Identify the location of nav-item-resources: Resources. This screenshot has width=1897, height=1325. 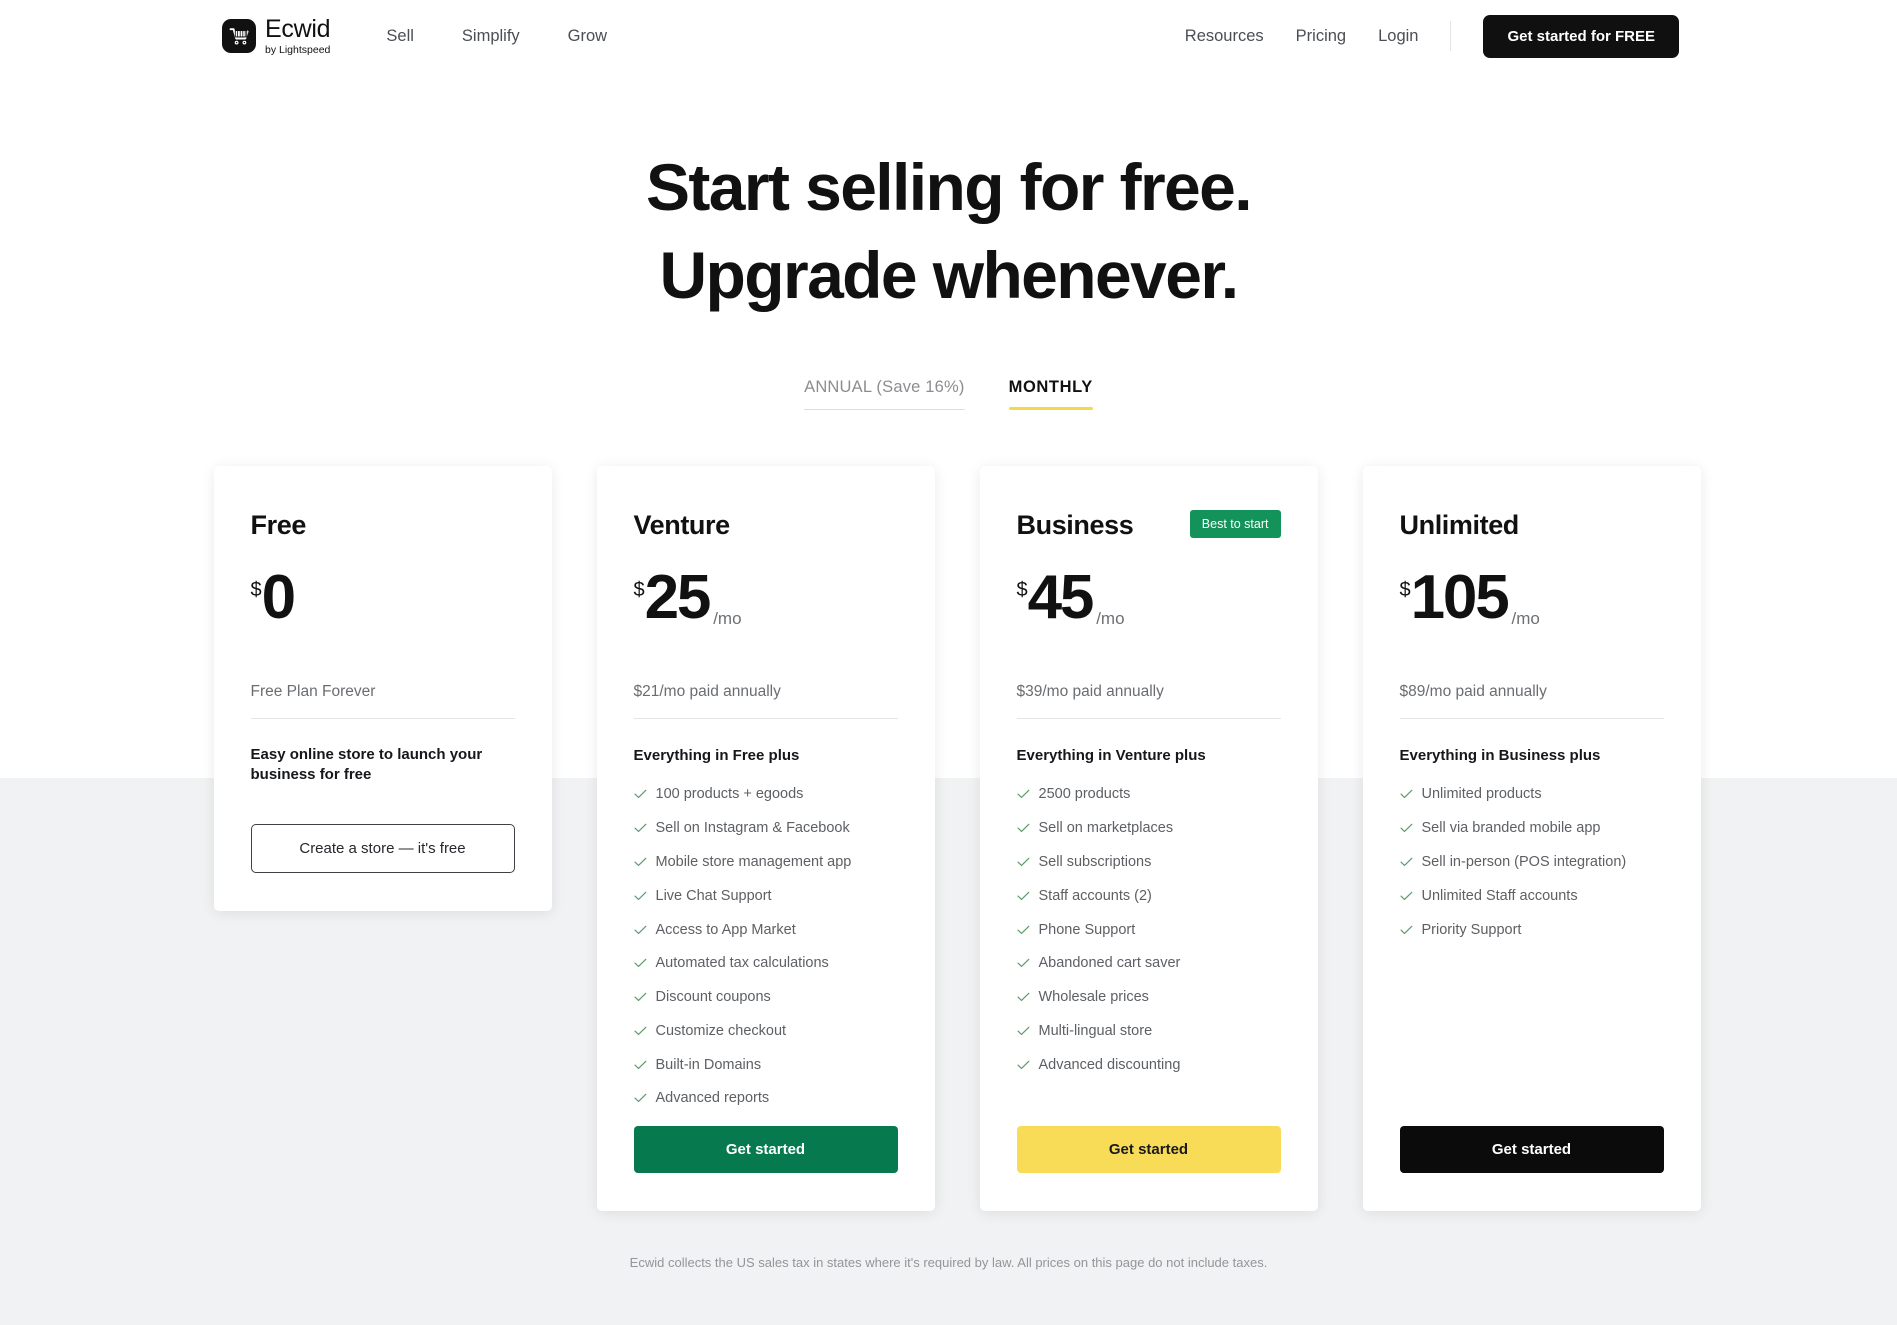
(1224, 36).